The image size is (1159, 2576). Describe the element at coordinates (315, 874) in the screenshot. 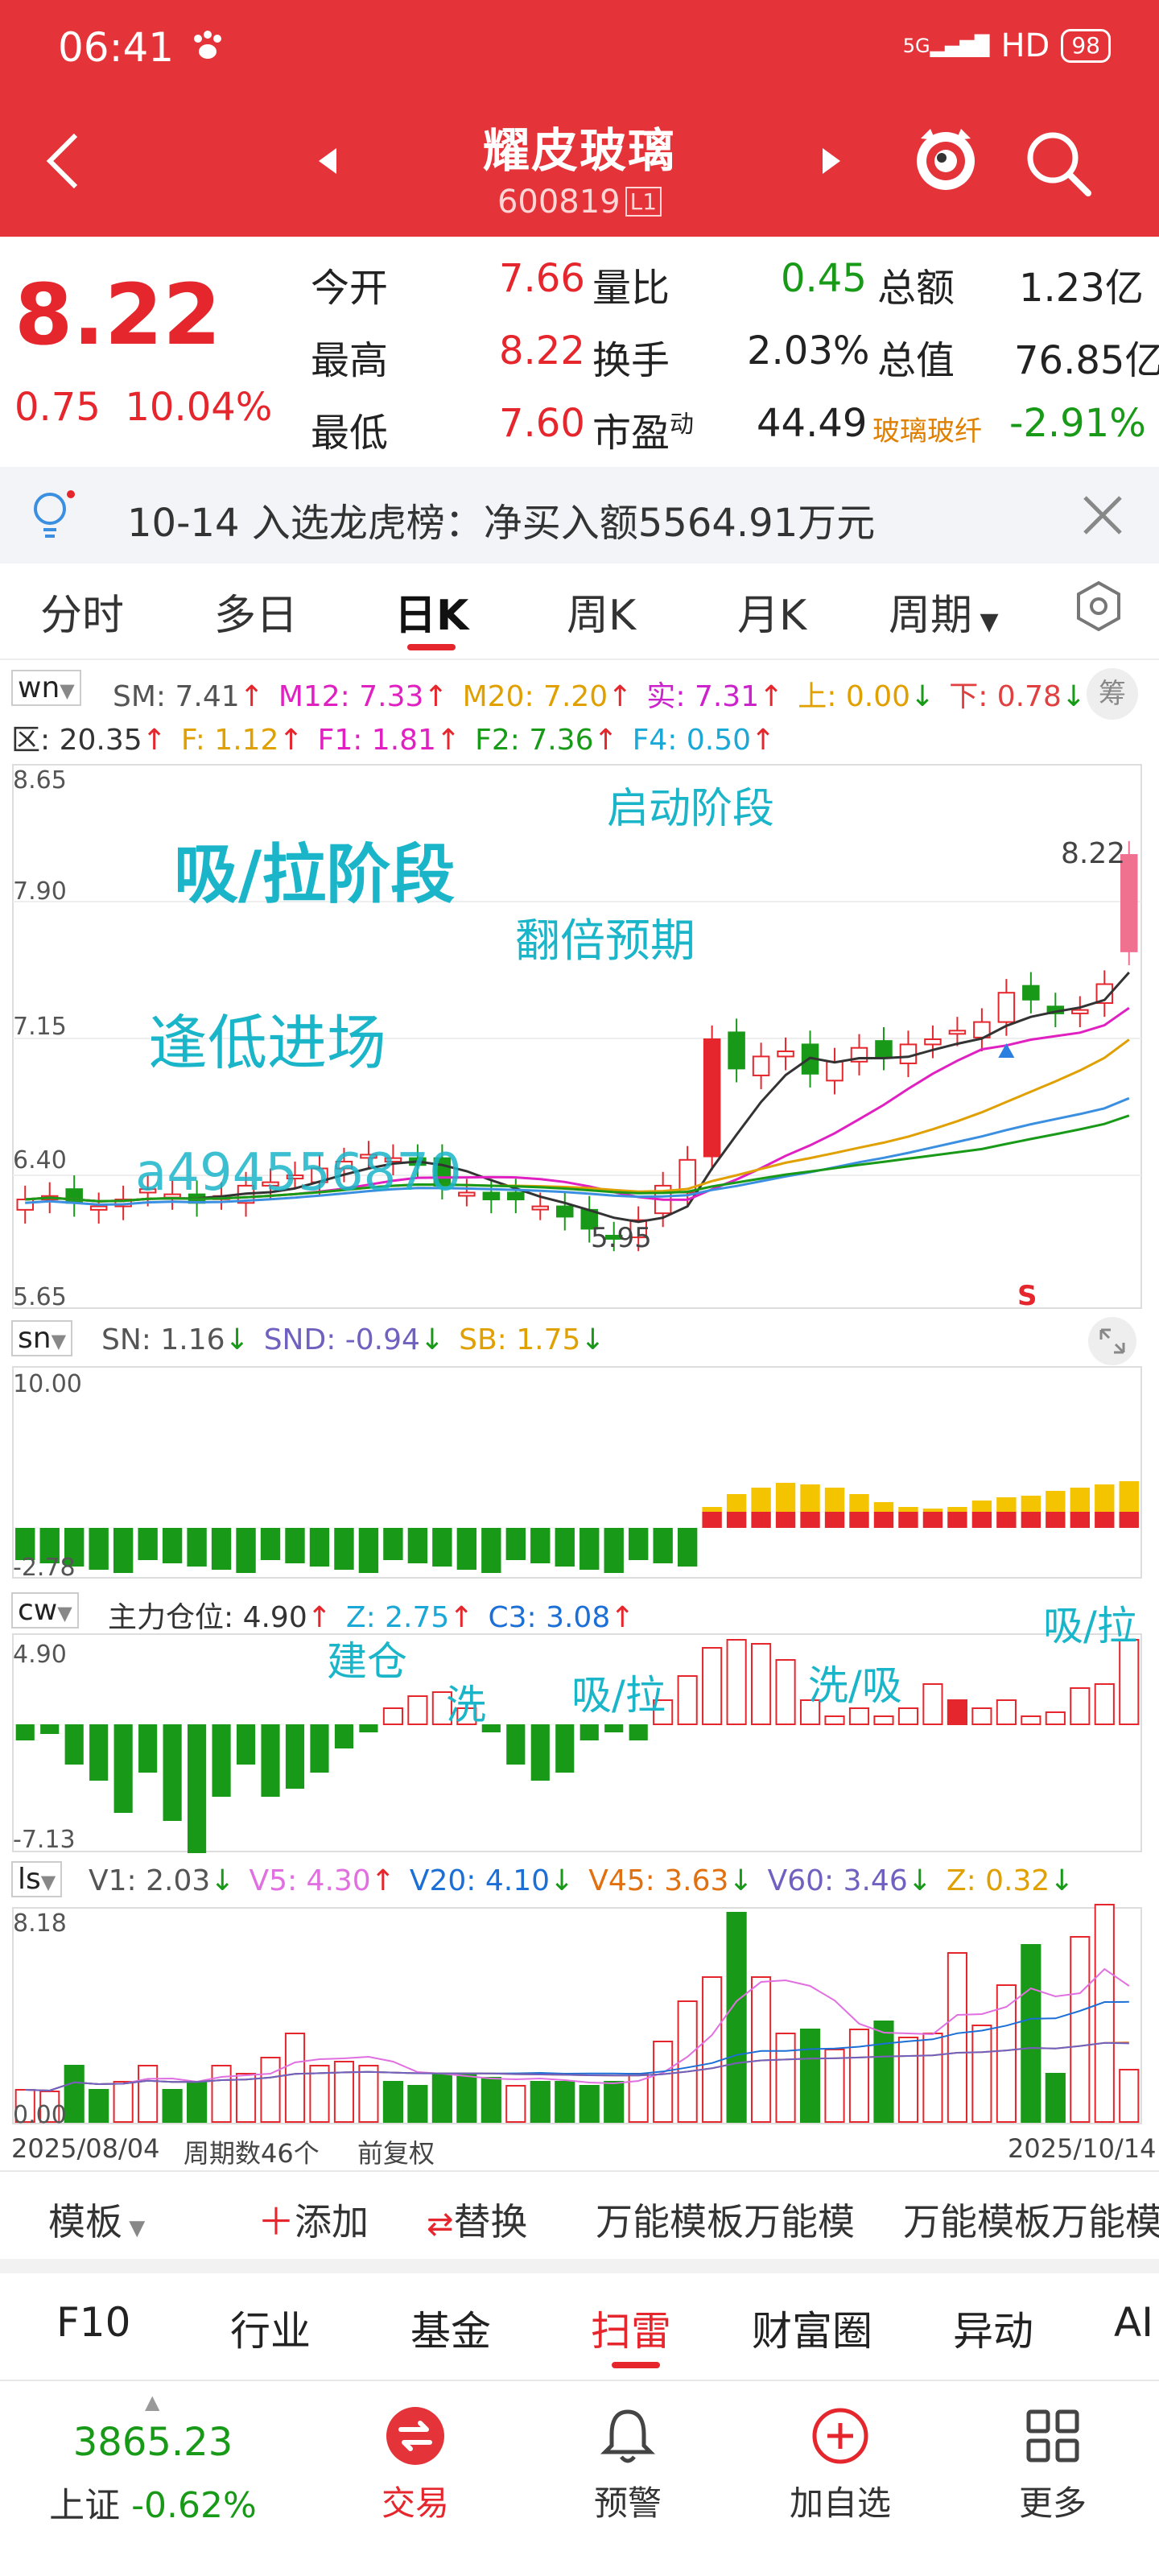

I see `annotation-xila: 吸/拉阶段` at that location.